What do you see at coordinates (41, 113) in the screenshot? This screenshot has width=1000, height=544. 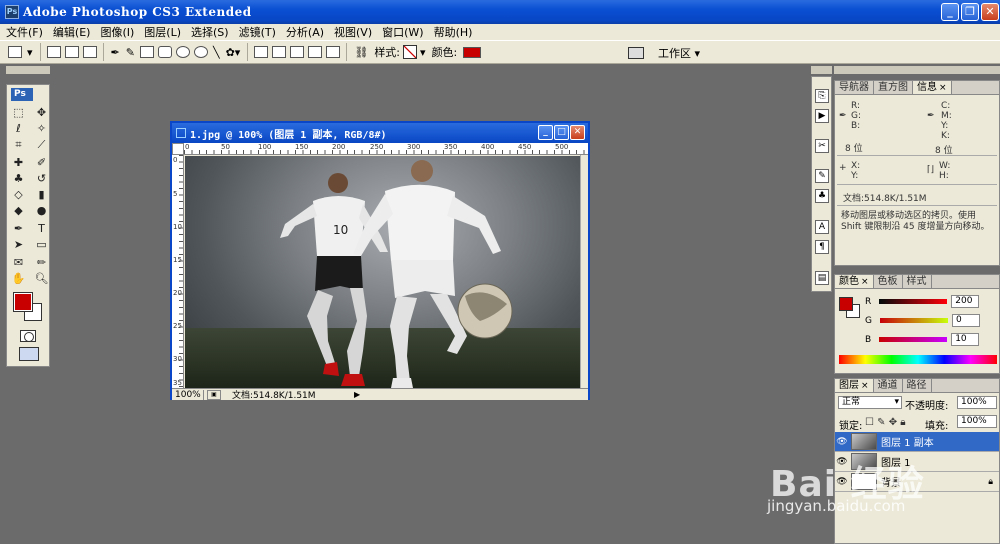 I see `move-tool-icon: ✥` at bounding box center [41, 113].